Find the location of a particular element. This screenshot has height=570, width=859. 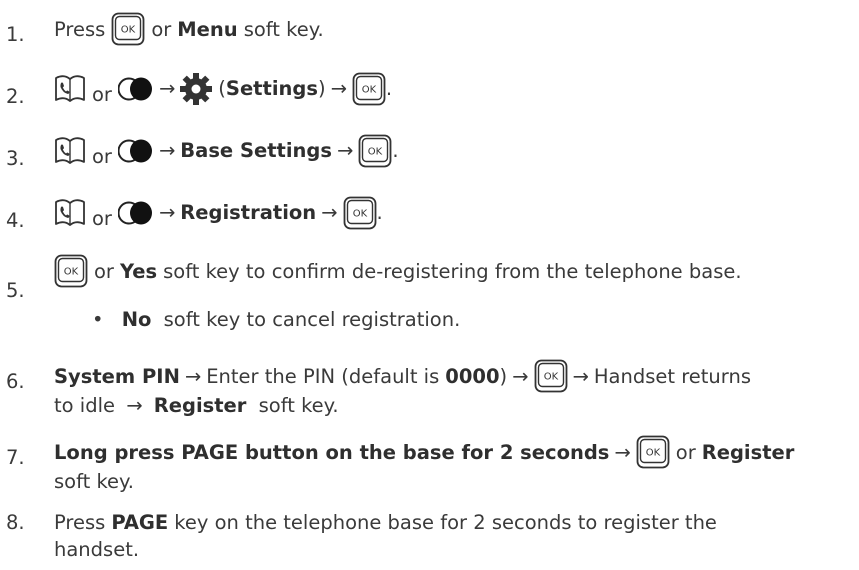

menu-label: Menu is located at coordinates (207, 29).